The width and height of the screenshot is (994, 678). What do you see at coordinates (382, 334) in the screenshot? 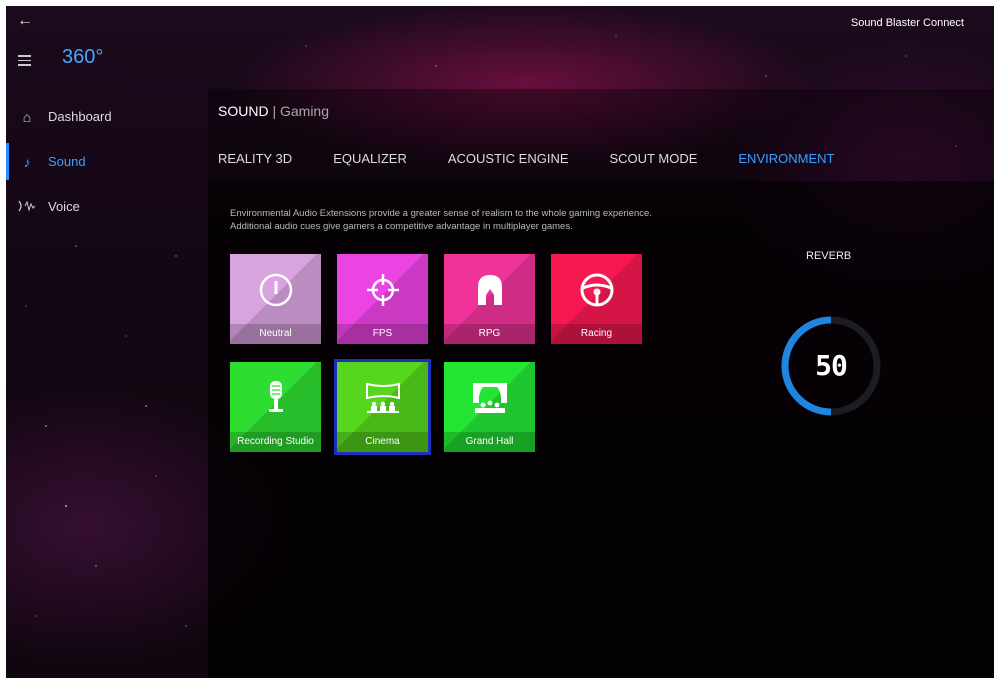
I see `preset-label: FPS` at bounding box center [382, 334].